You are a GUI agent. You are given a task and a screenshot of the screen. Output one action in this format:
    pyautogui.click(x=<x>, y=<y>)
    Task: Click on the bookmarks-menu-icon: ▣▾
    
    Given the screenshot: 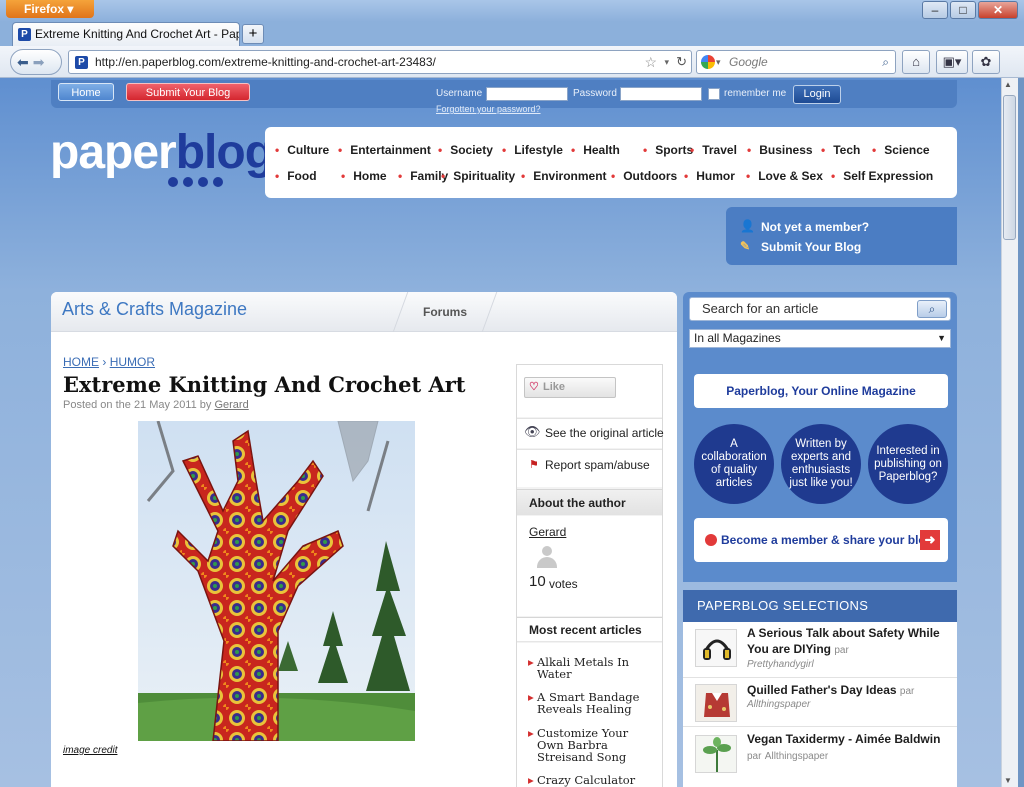 What is the action you would take?
    pyautogui.click(x=952, y=62)
    